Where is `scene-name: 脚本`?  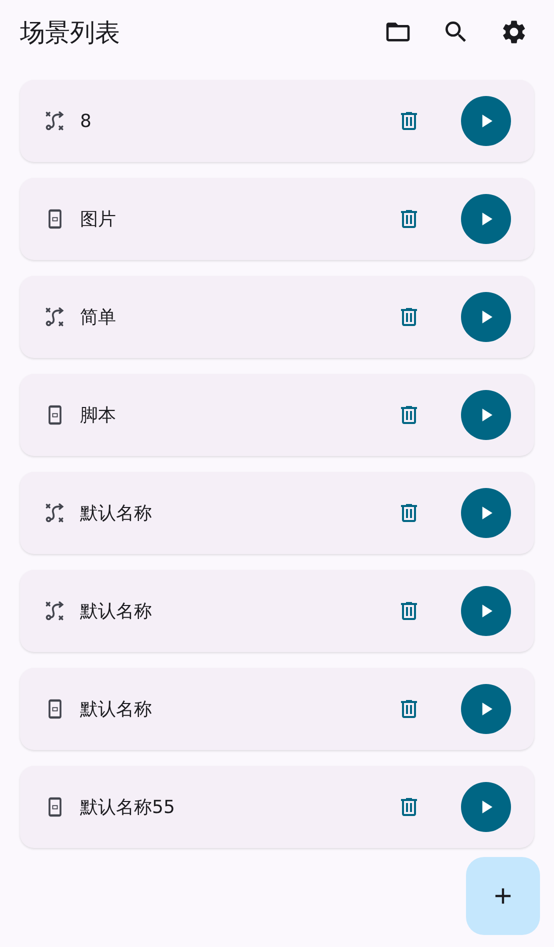 scene-name: 脚本 is located at coordinates (98, 415).